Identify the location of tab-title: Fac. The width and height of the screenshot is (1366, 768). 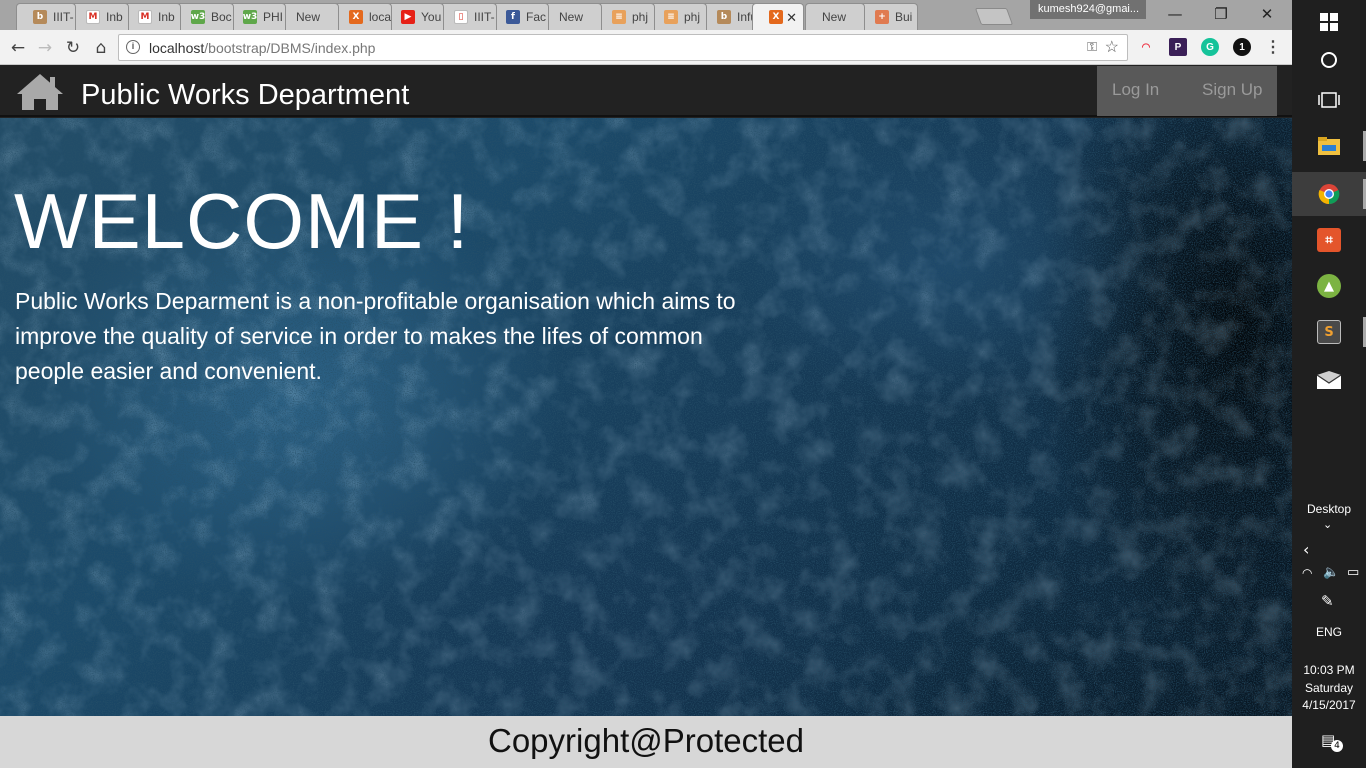
(536, 17).